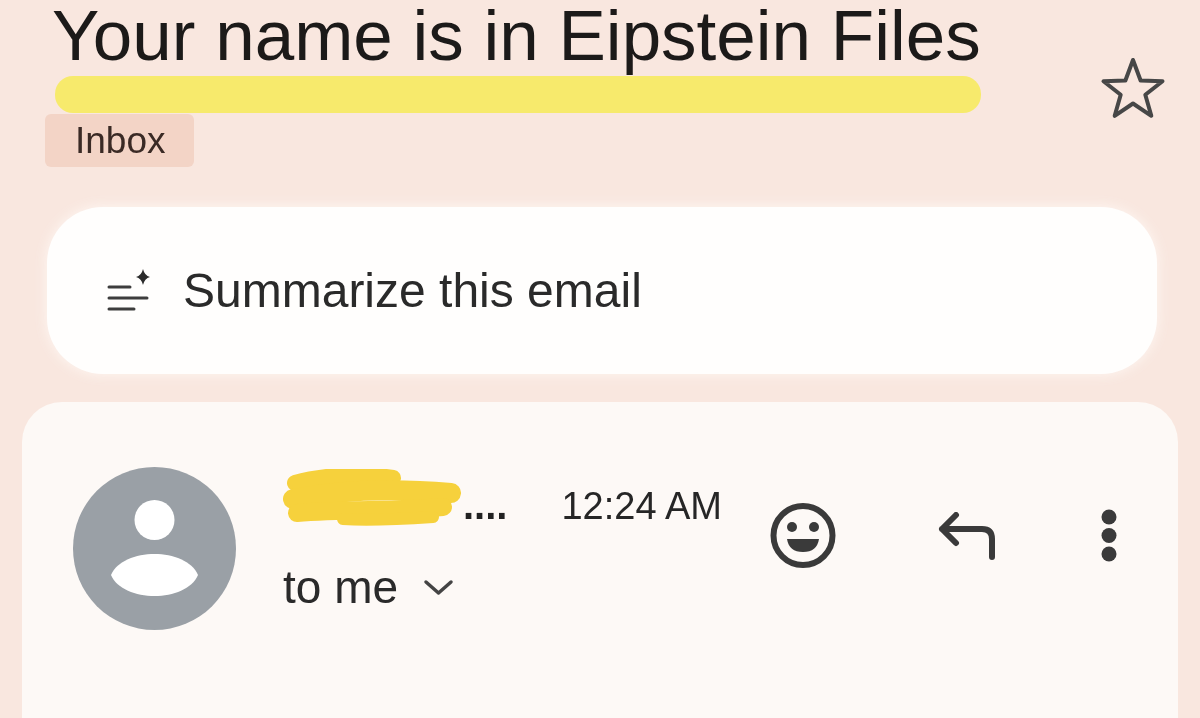 This screenshot has width=1200, height=718. Describe the element at coordinates (1133, 88) in the screenshot. I see `star-icon` at that location.